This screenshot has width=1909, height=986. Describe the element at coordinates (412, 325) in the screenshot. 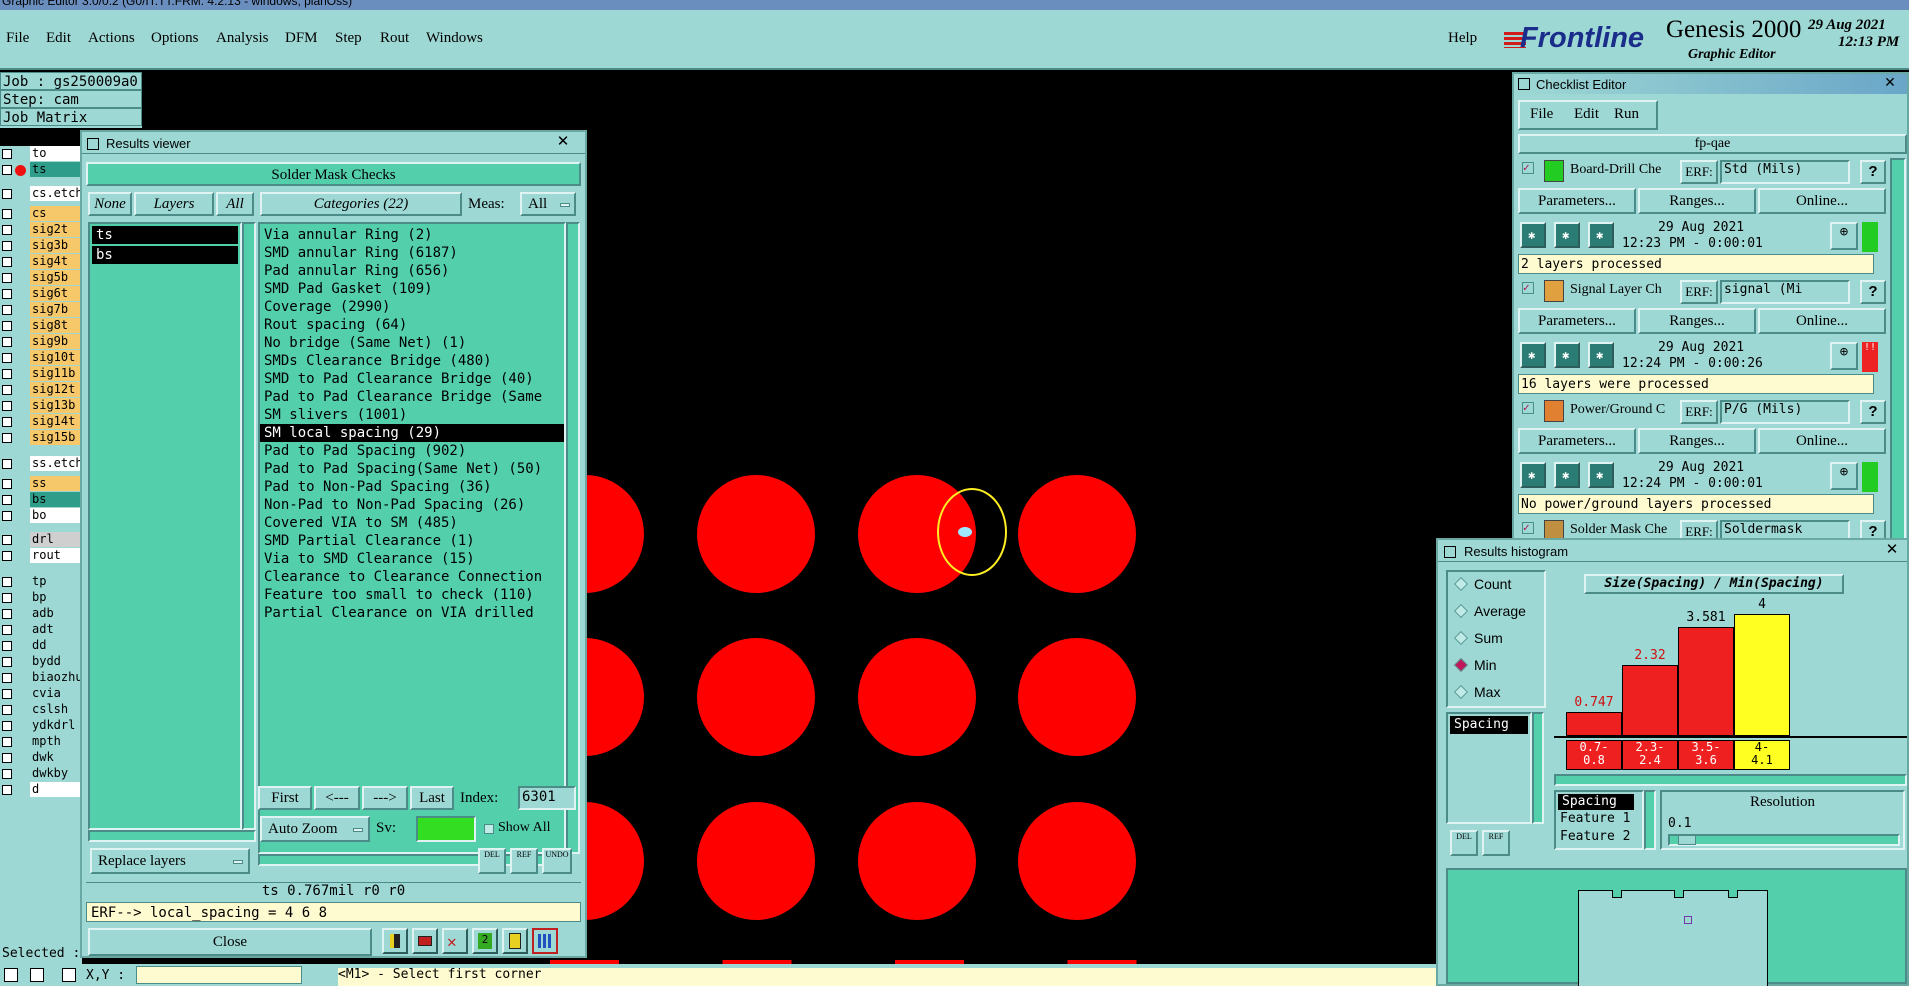

I see `category-item: Rout spacing (64)` at that location.